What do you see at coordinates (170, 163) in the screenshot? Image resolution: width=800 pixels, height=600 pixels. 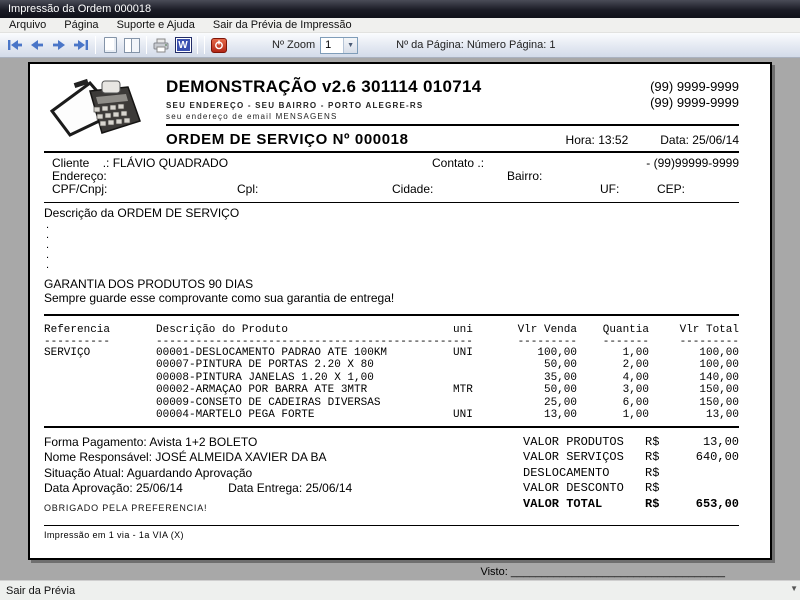 I see `client-name: FLÁVIO QUADRADO` at bounding box center [170, 163].